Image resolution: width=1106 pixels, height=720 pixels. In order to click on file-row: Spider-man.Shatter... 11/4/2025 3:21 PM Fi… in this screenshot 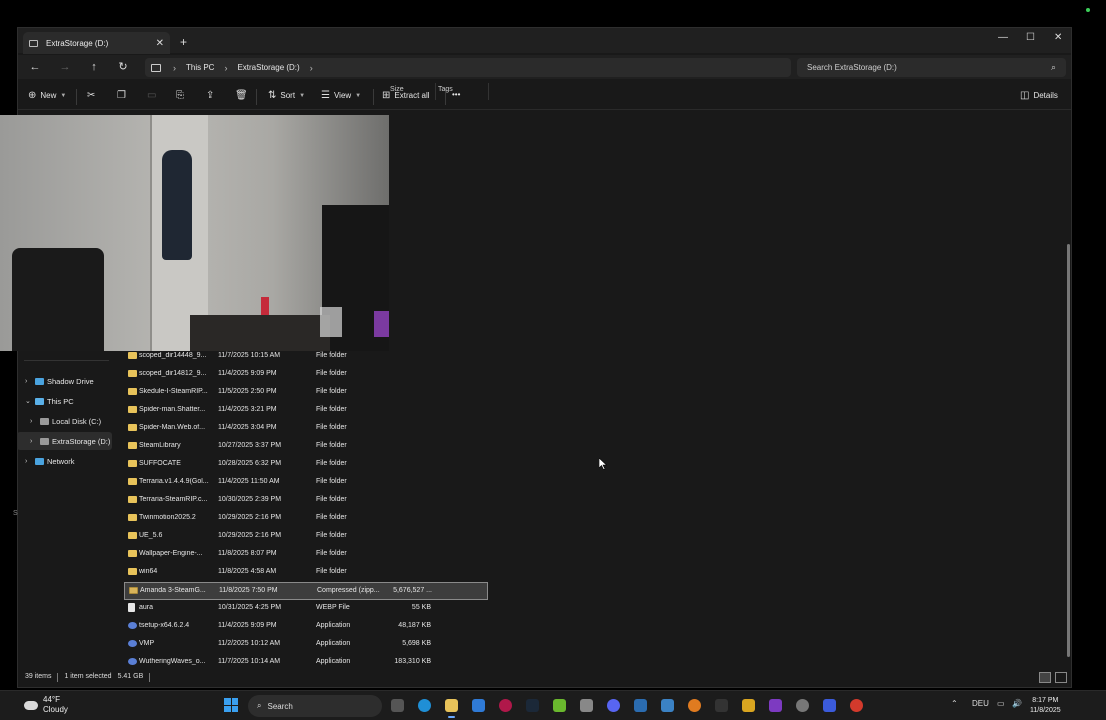, I will do `click(306, 411)`.